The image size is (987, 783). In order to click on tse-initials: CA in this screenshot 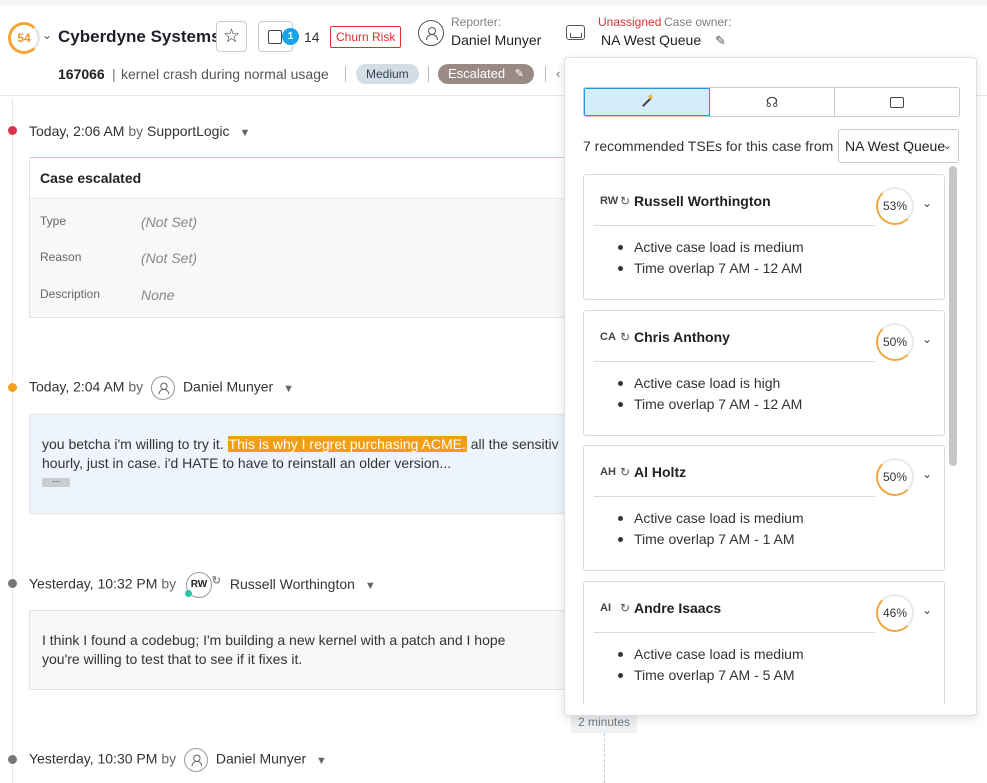, I will do `click(608, 337)`.